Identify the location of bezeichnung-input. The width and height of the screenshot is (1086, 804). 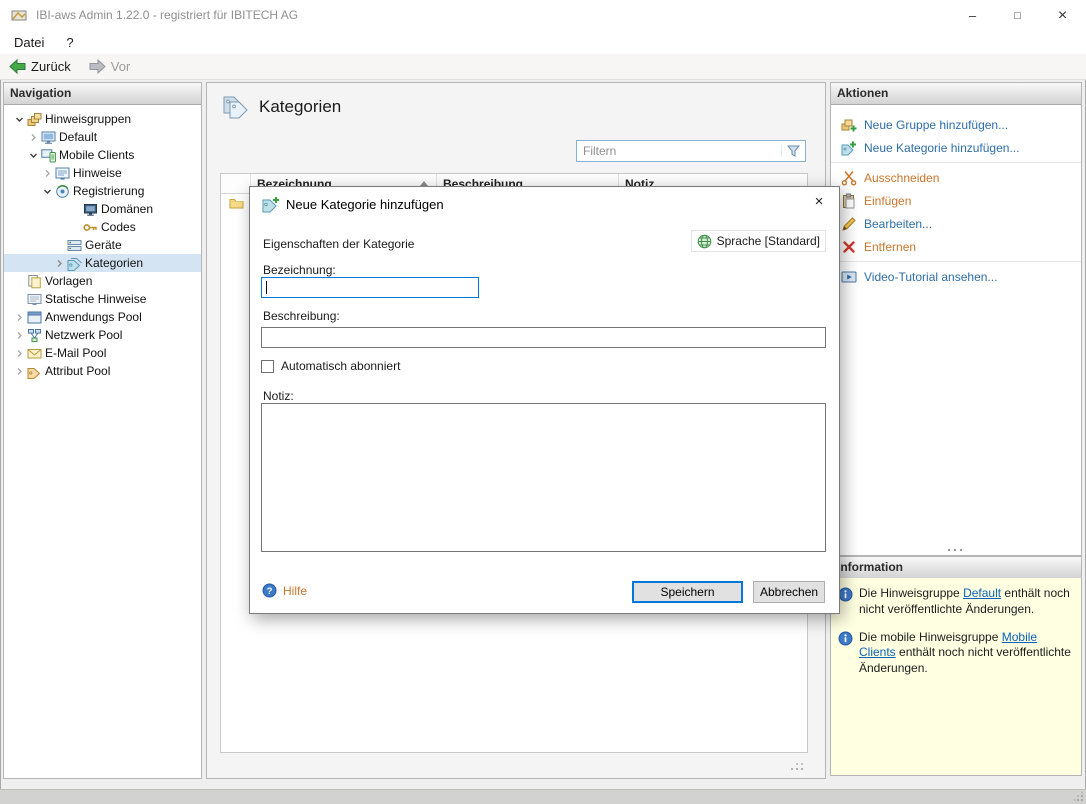
(370, 287).